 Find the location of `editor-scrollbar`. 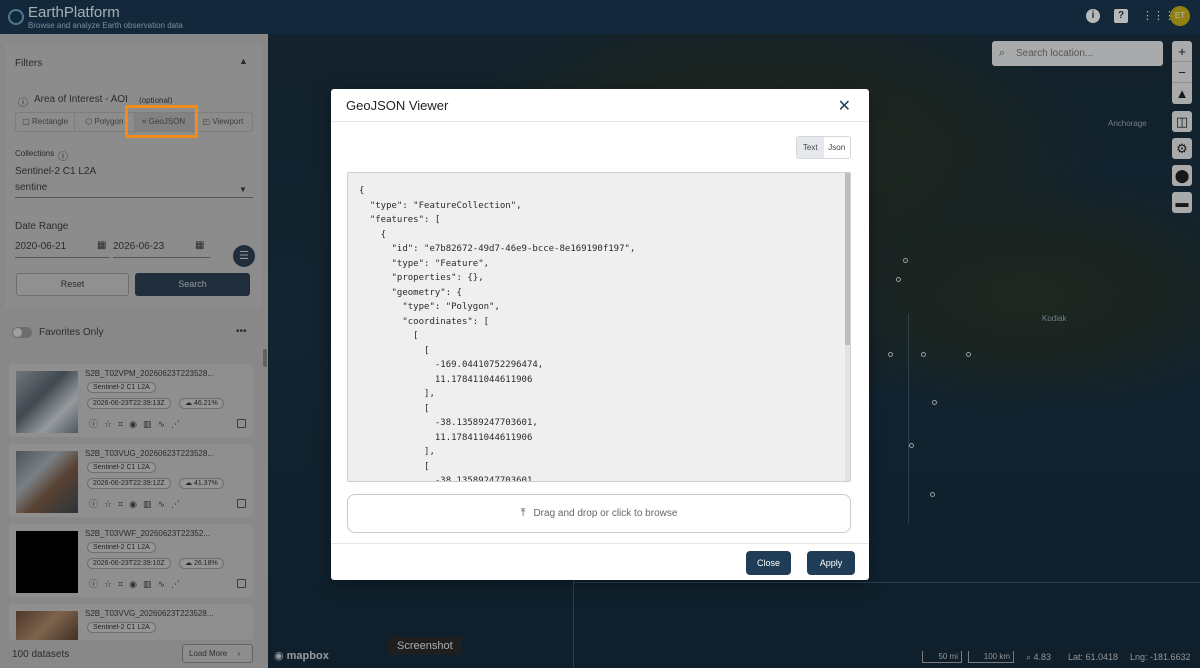

editor-scrollbar is located at coordinates (847, 327).